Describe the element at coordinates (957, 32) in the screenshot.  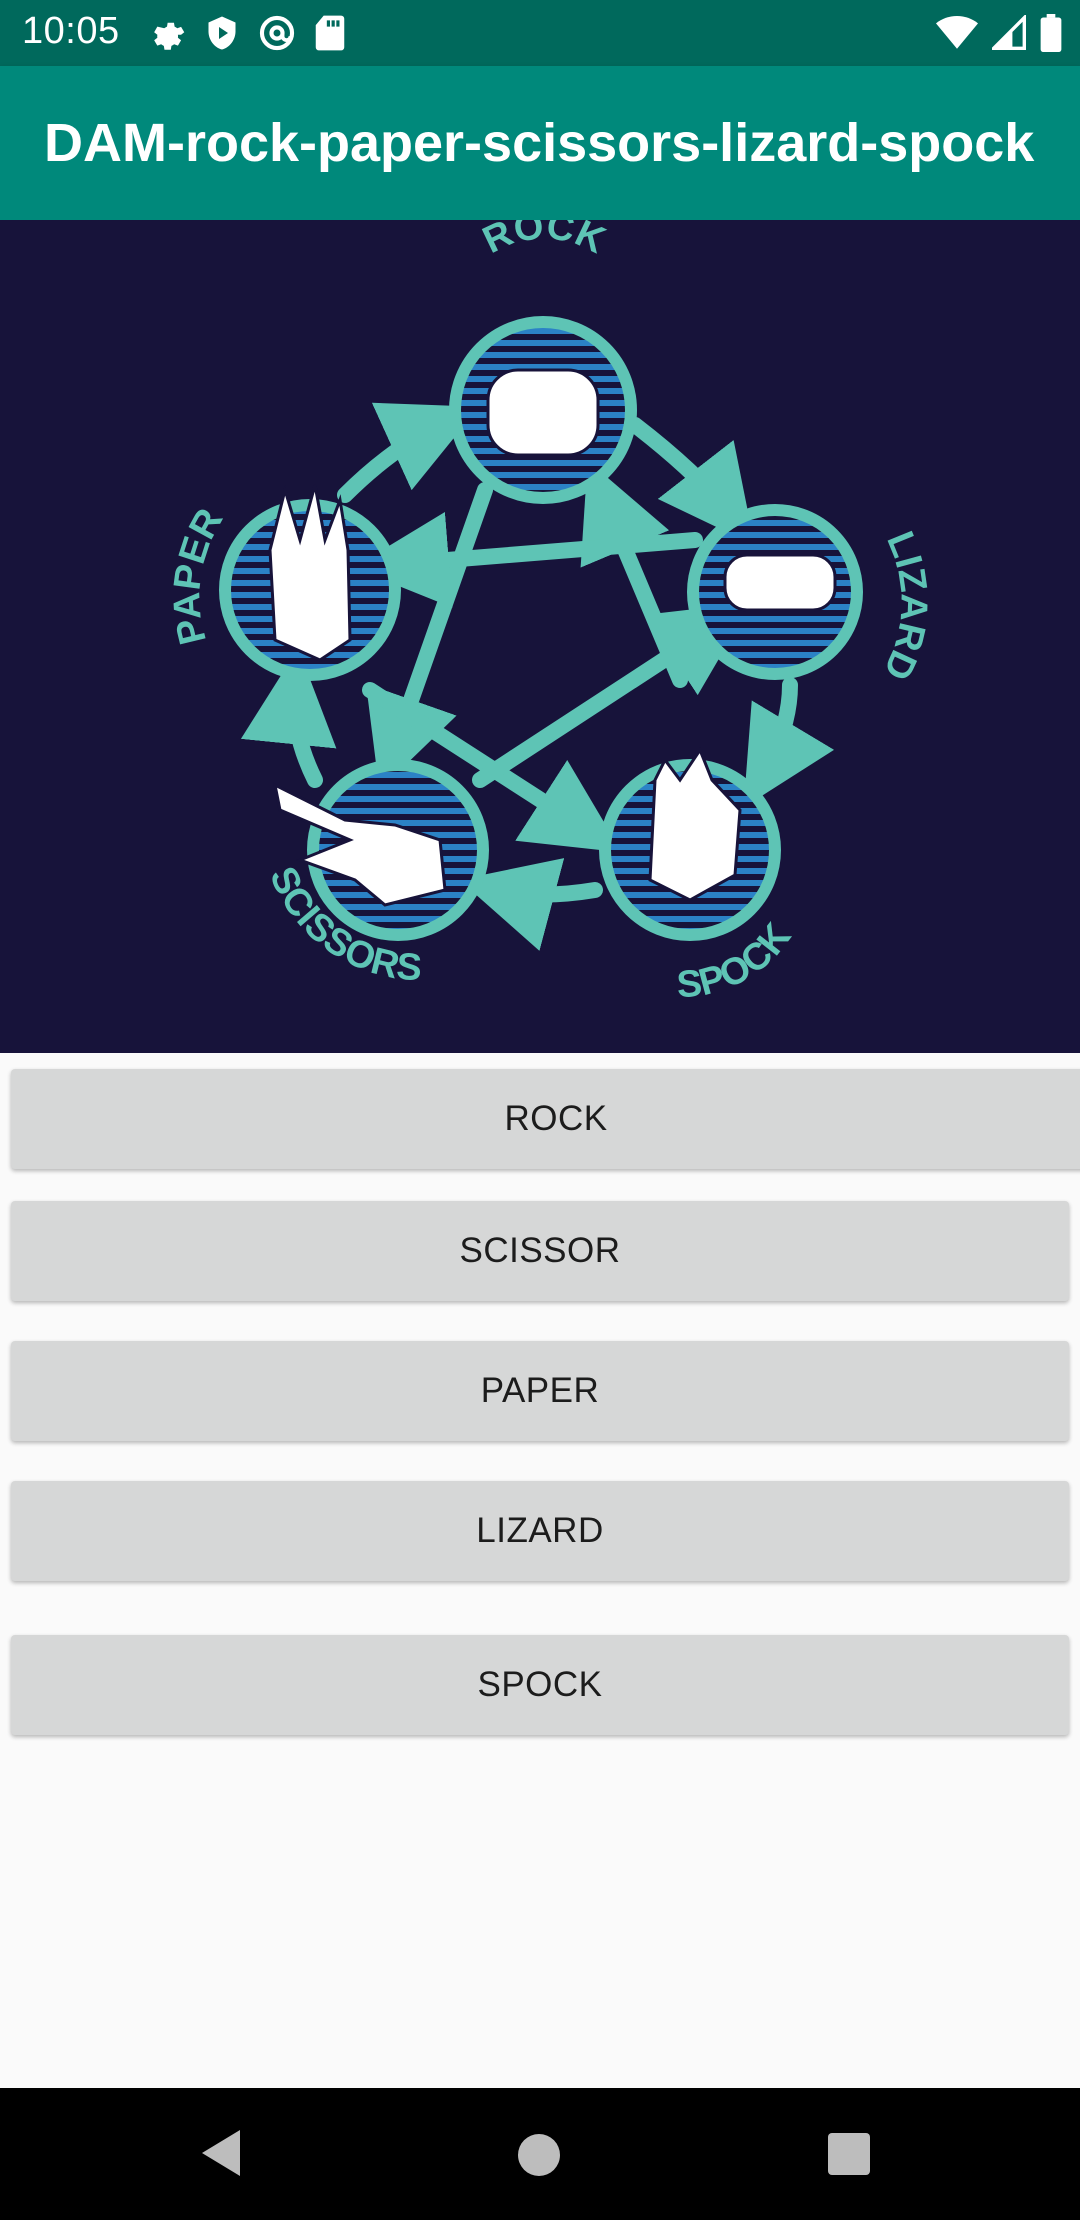
I see `wifi-icon` at that location.